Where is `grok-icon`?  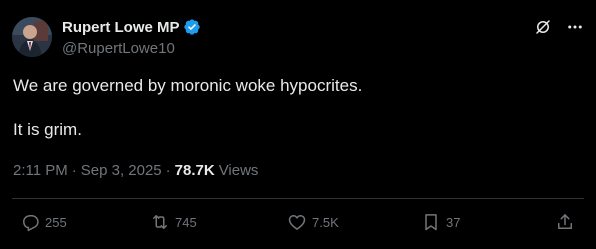 grok-icon is located at coordinates (543, 27).